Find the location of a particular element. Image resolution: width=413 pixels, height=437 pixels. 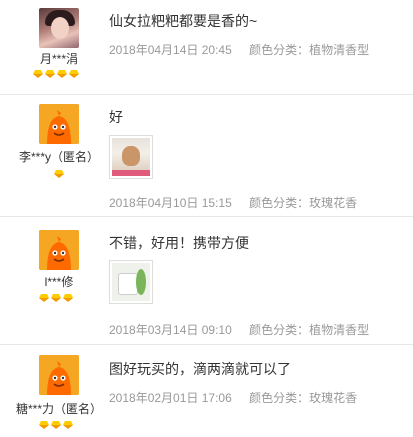

review-meta: 2018年03月14日 09:10 颜色分类：植物清香型 is located at coordinates (239, 329).